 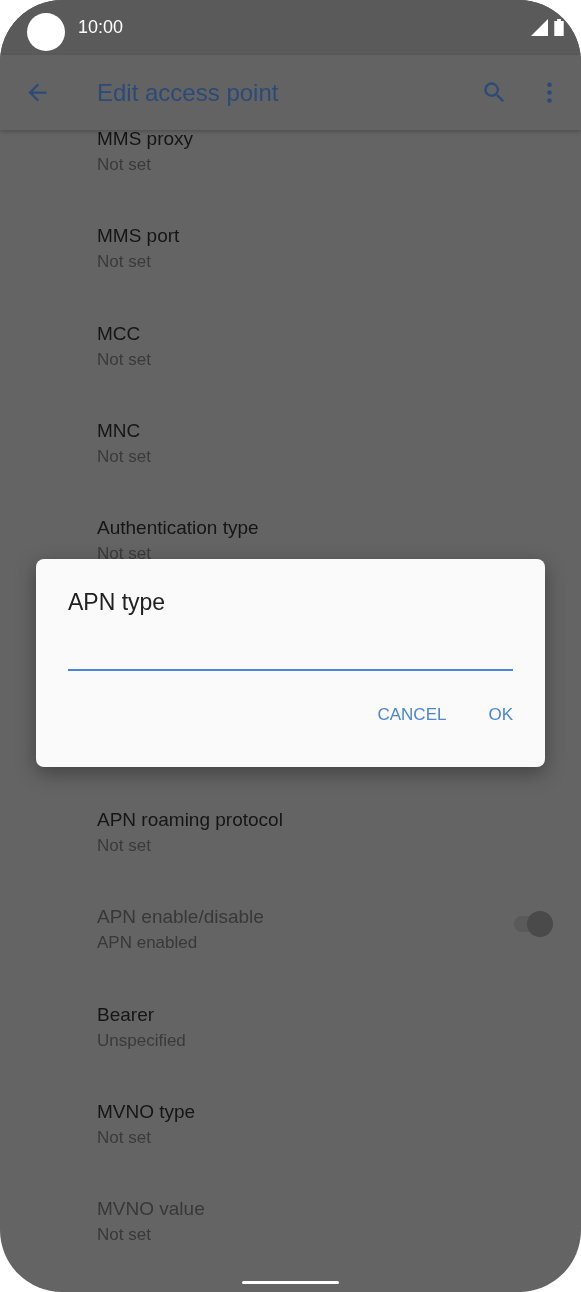 What do you see at coordinates (101, 27) in the screenshot?
I see `status-time: 10:00` at bounding box center [101, 27].